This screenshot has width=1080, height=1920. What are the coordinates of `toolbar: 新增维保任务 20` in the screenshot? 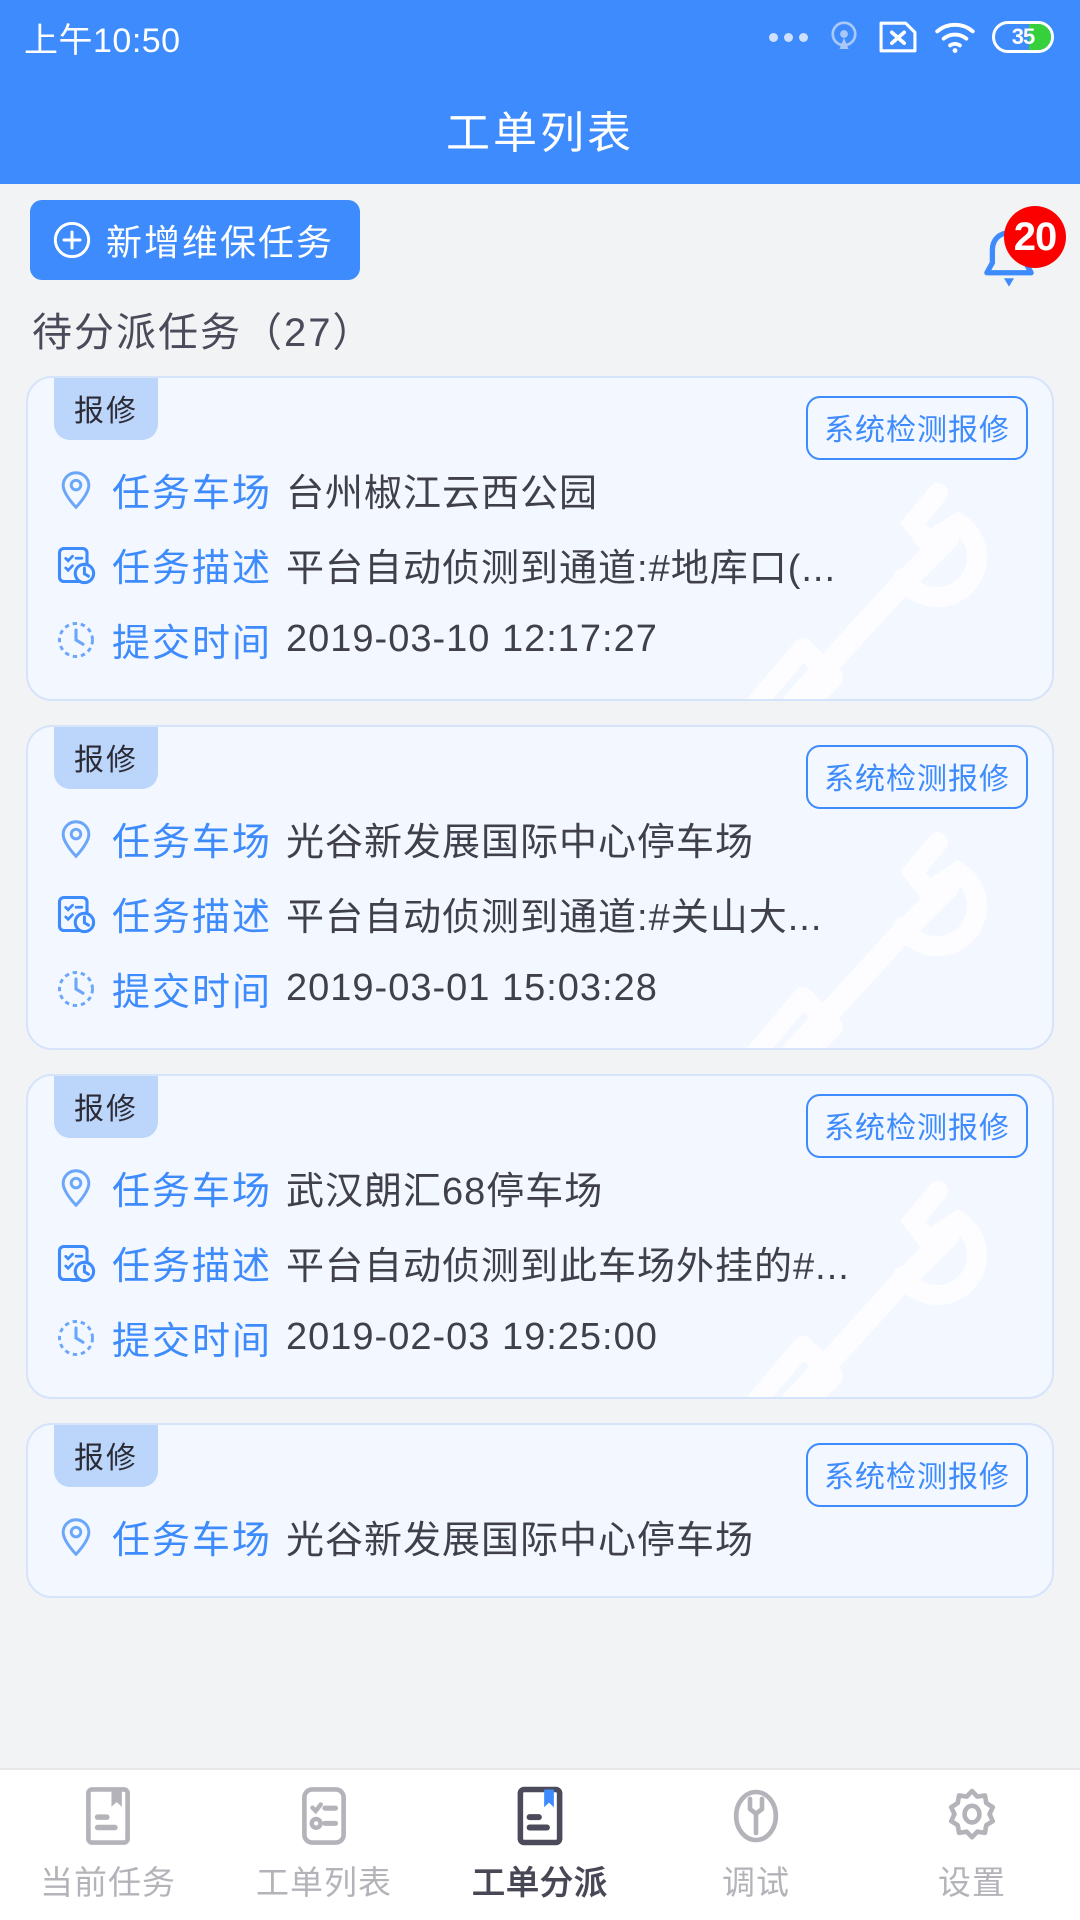 It's located at (540, 240).